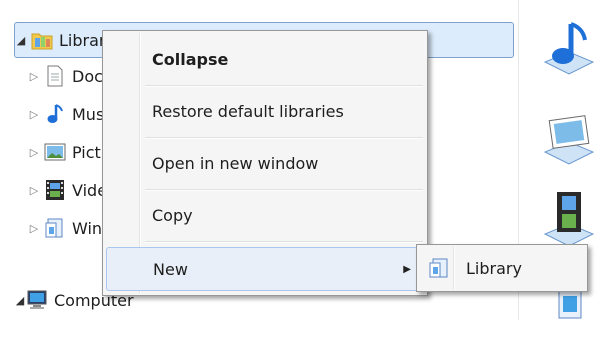 The image size is (600, 346). What do you see at coordinates (170, 269) in the screenshot?
I see `menu-item-label: New` at bounding box center [170, 269].